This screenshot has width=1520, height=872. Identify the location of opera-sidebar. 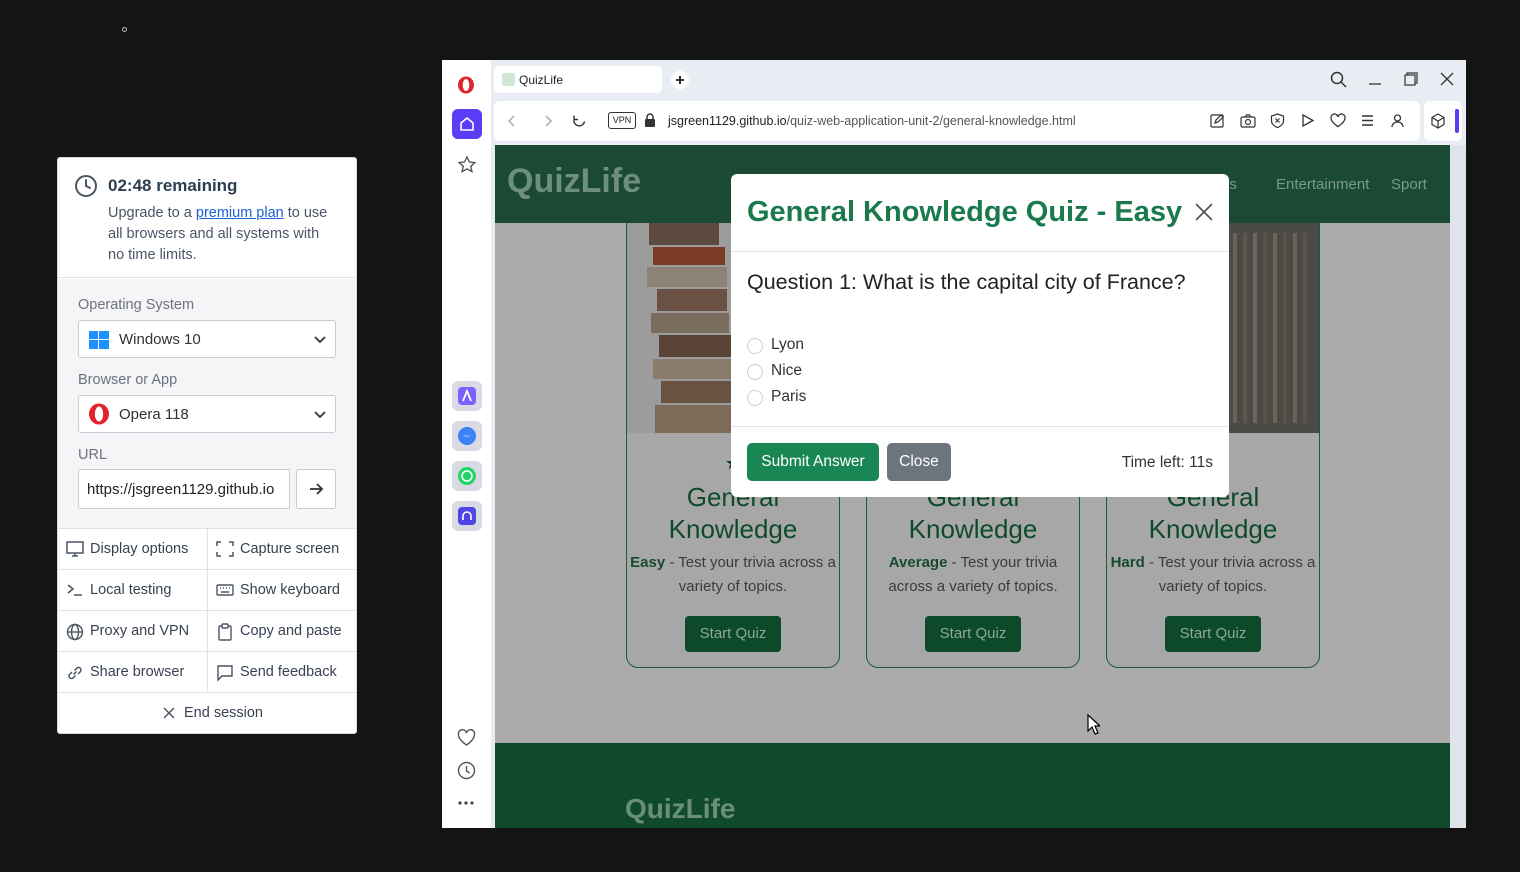
(466, 444).